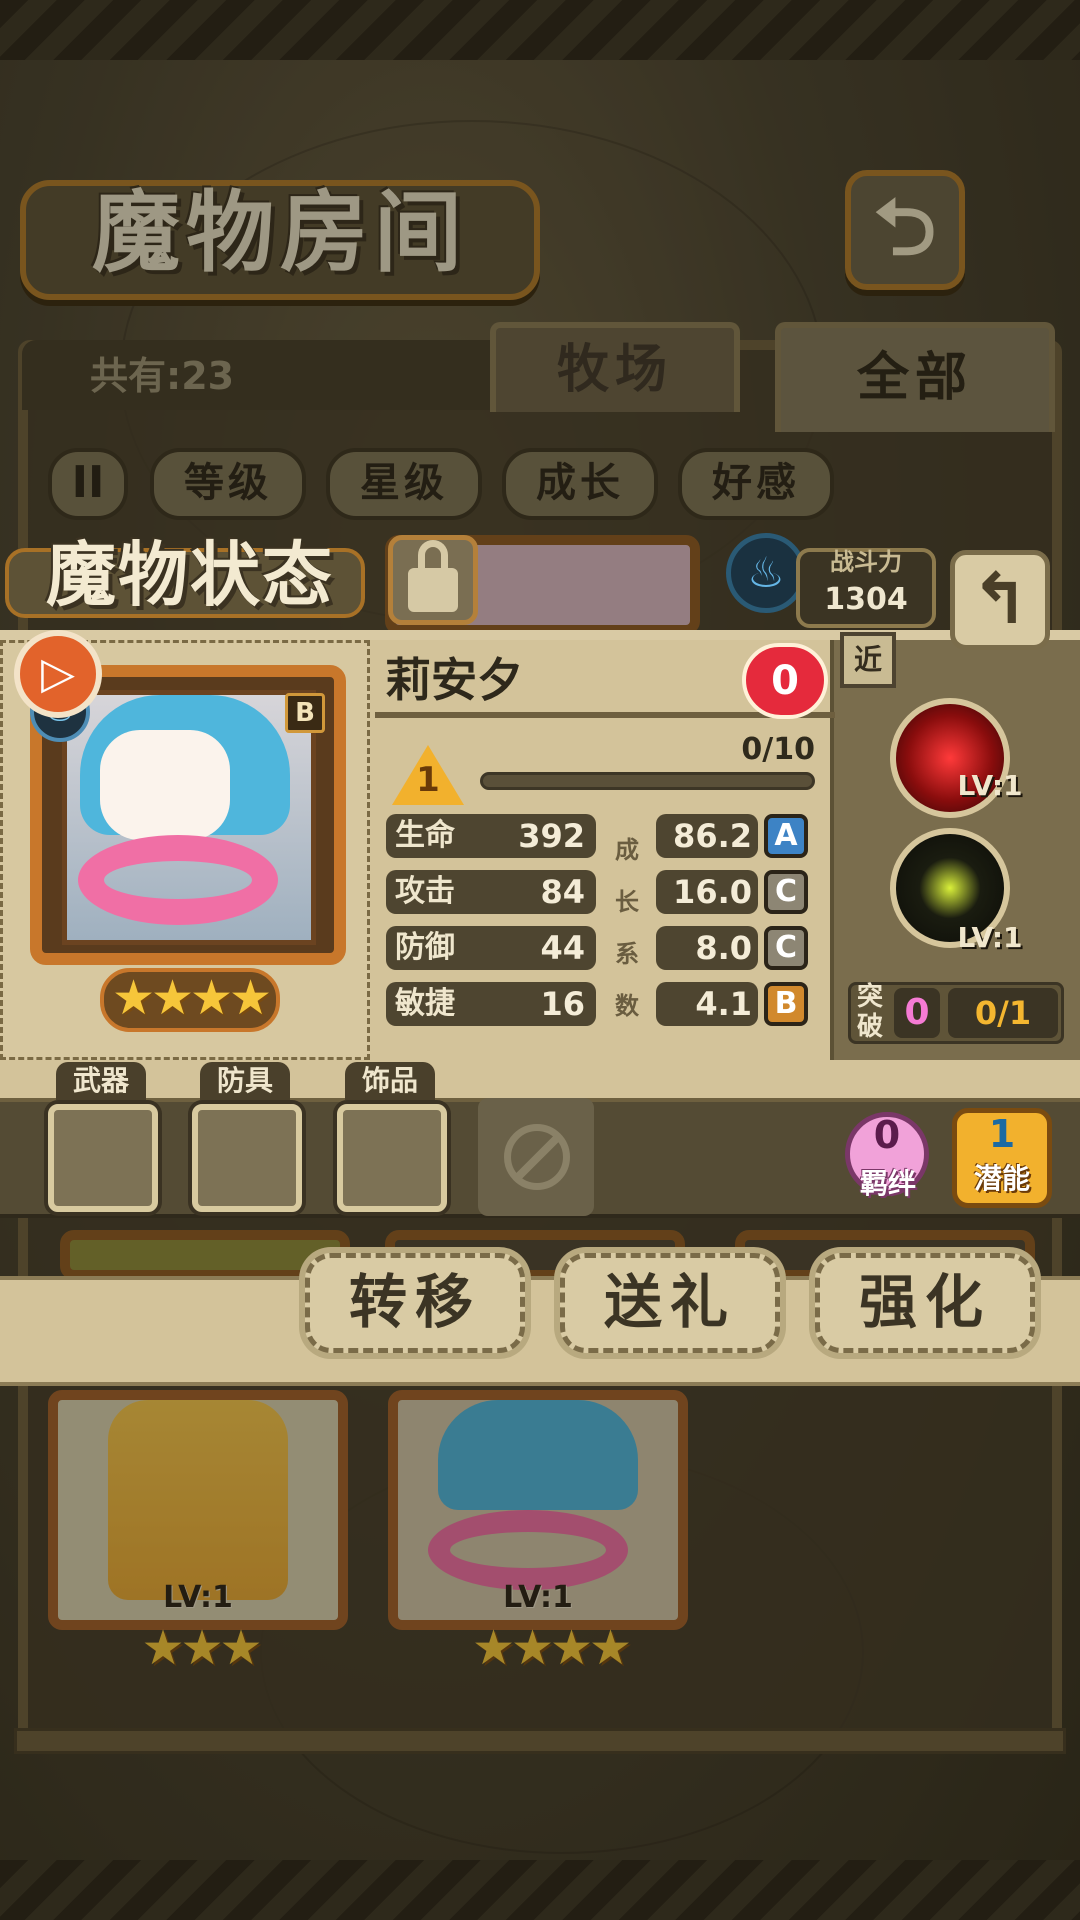 This screenshot has height=1920, width=1080. Describe the element at coordinates (178, 880) in the screenshot. I see `swim-ring-decoration` at that location.